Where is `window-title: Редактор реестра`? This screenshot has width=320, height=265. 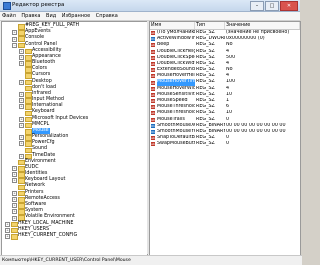
window-title: Редактор реестра is located at coordinates (38, 5).